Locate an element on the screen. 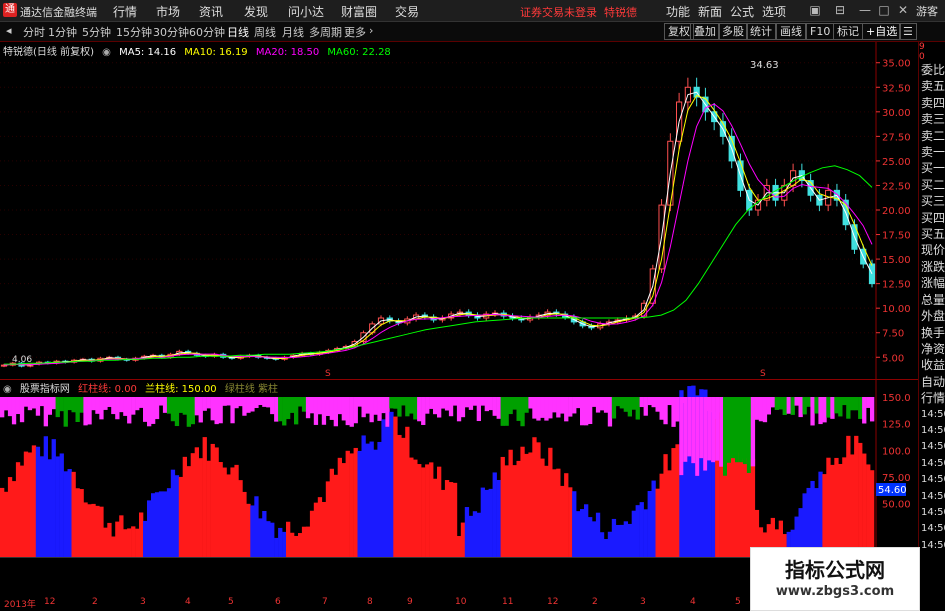 The image size is (945, 611). panel-item: 涨跌 is located at coordinates (932, 267).